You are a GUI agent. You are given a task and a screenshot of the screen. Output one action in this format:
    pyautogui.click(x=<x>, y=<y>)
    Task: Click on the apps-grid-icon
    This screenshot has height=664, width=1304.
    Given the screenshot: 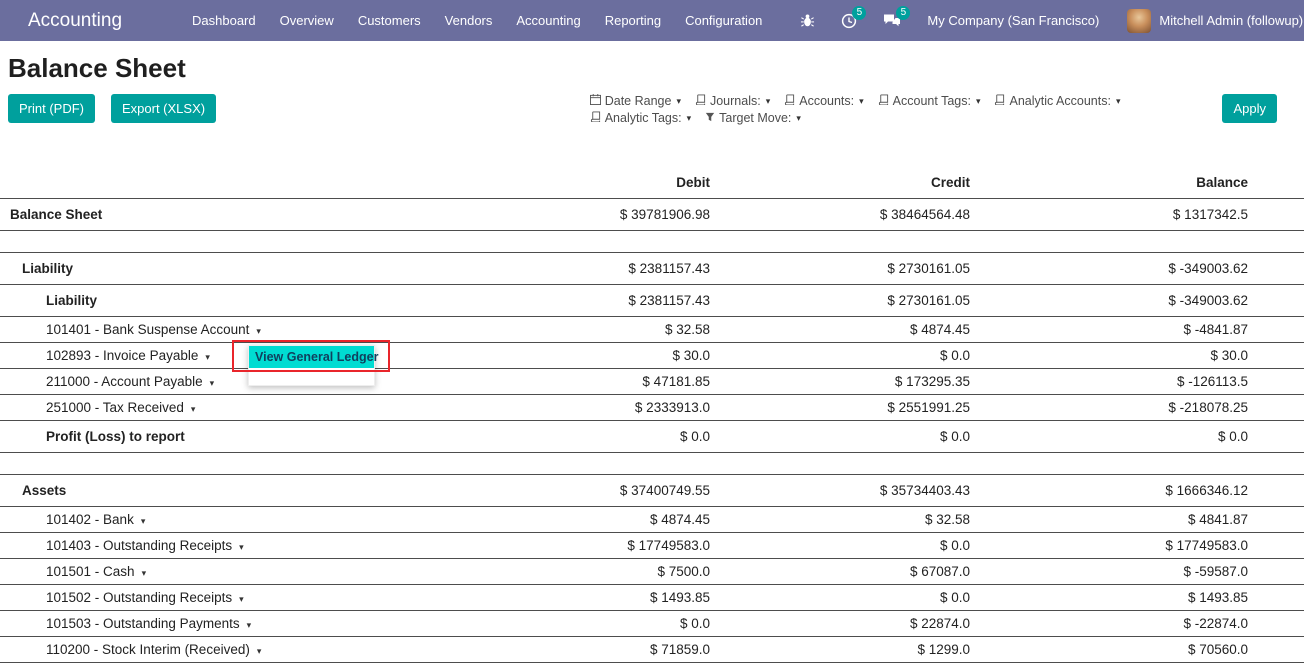 What is the action you would take?
    pyautogui.click(x=15, y=20)
    